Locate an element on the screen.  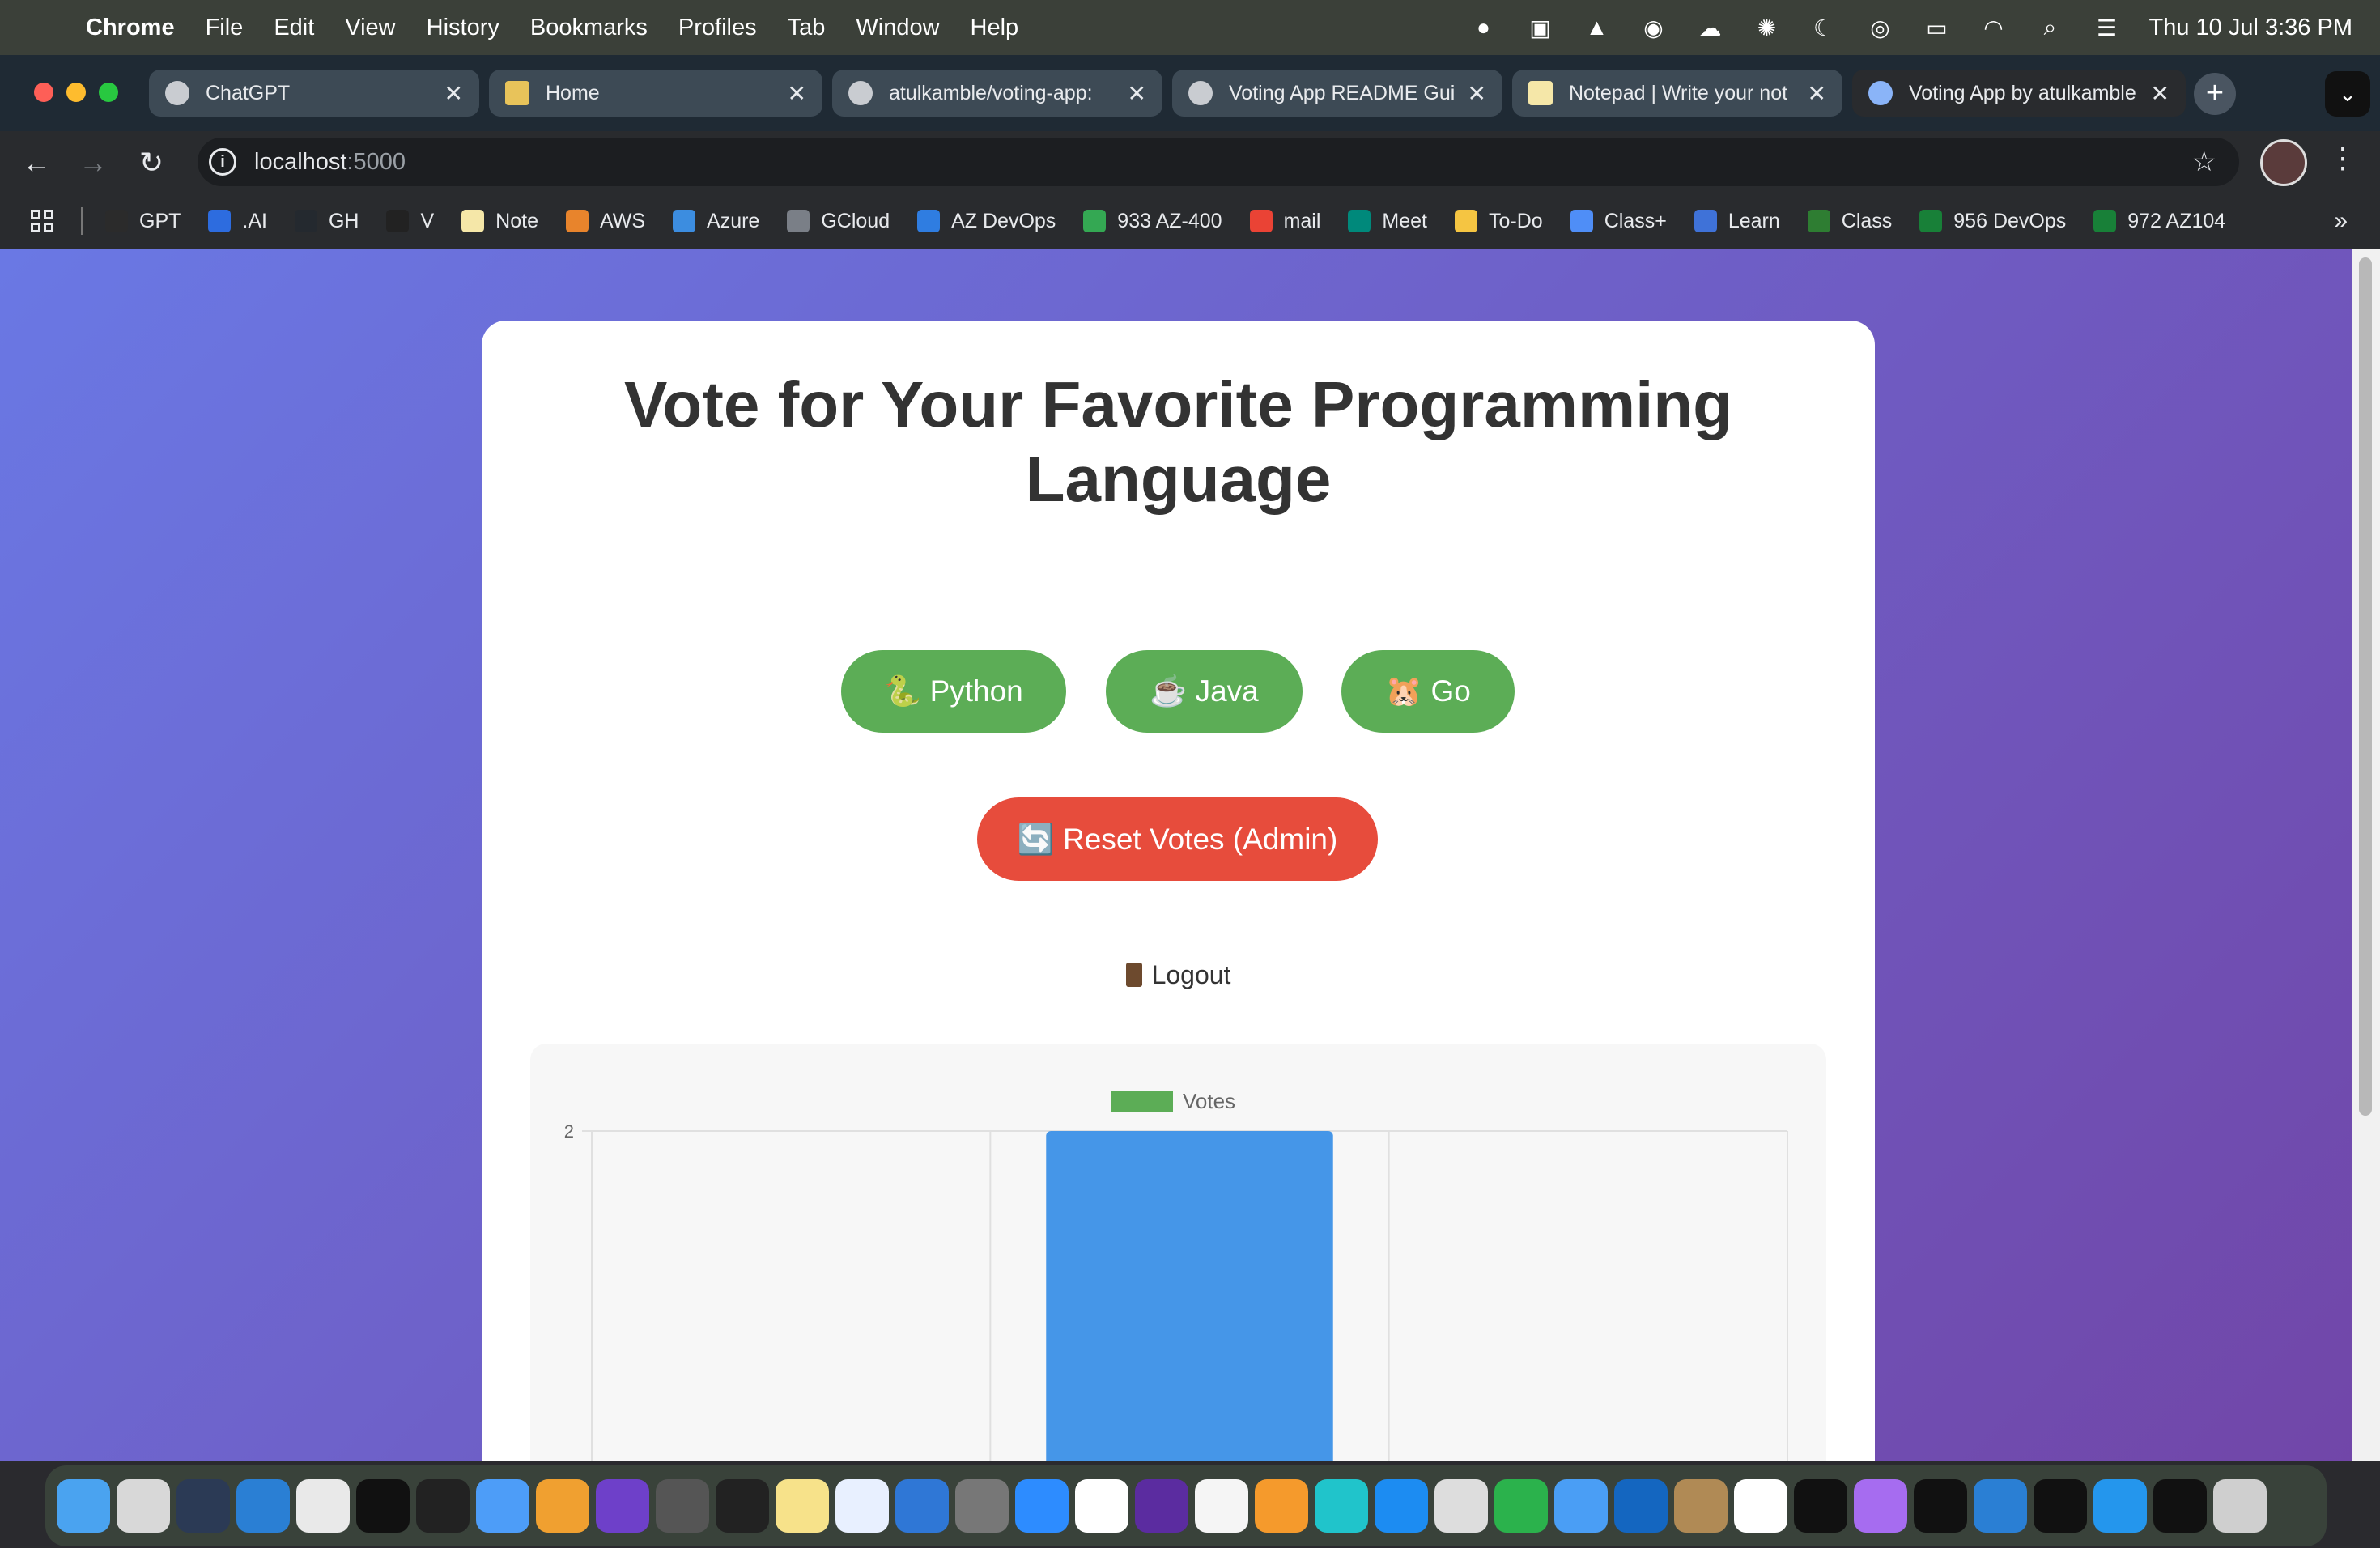
tab-readme-guide: Voting App README Gui ✕ is located at coordinates (1337, 93).